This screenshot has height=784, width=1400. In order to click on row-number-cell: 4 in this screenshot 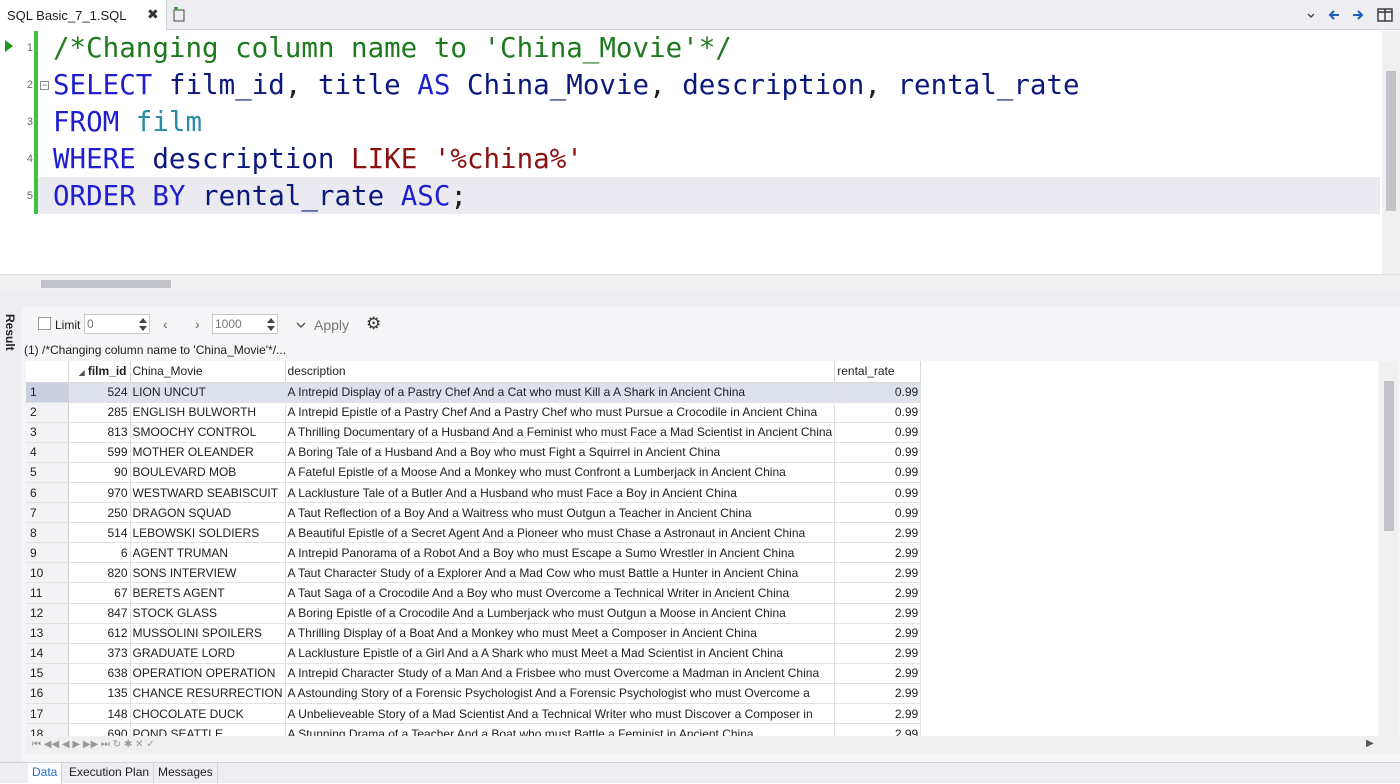, I will do `click(47, 452)`.